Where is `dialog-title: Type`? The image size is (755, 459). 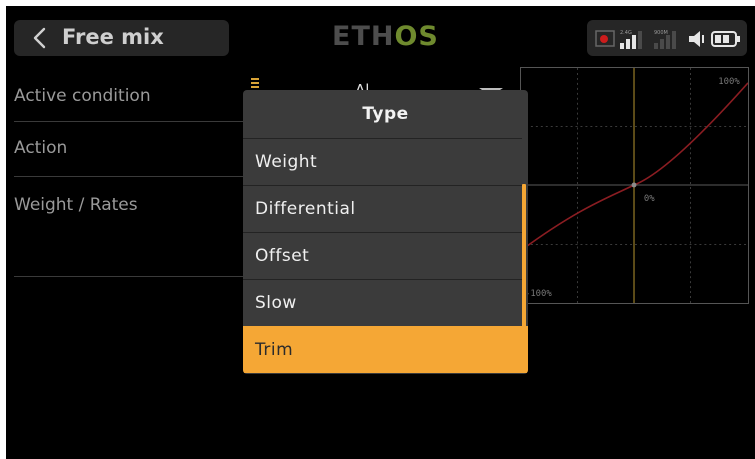 dialog-title: Type is located at coordinates (385, 114).